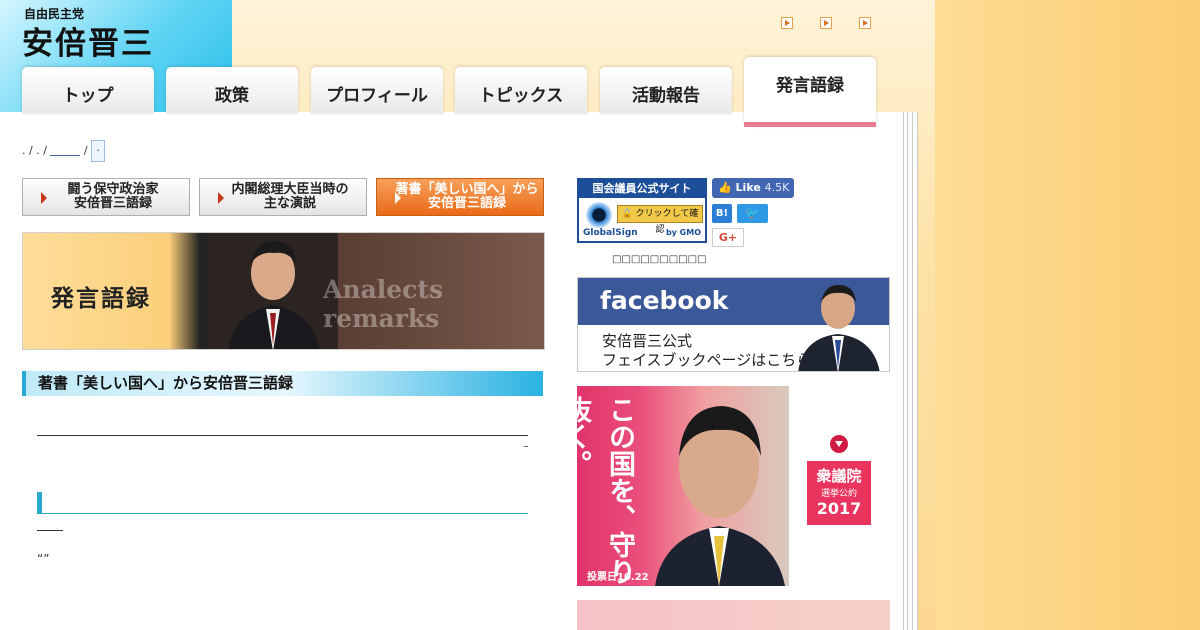  What do you see at coordinates (810, 92) in the screenshot?
I see `tab-remarks: 発言語録` at bounding box center [810, 92].